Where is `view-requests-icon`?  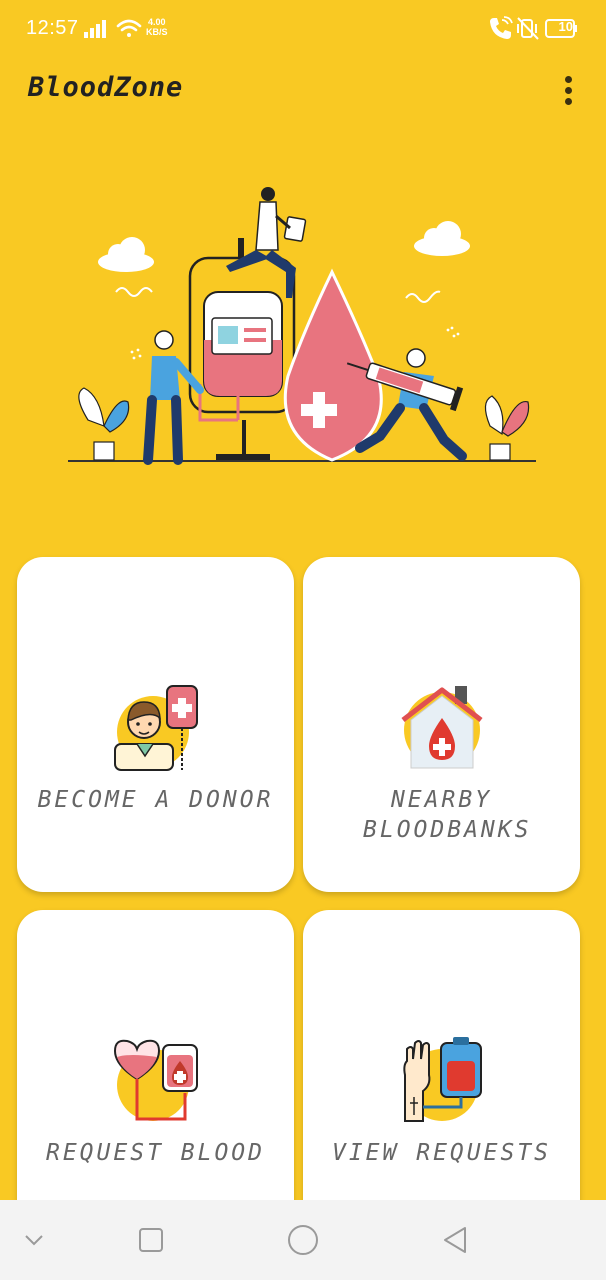
view-requests-icon is located at coordinates (442, 1079).